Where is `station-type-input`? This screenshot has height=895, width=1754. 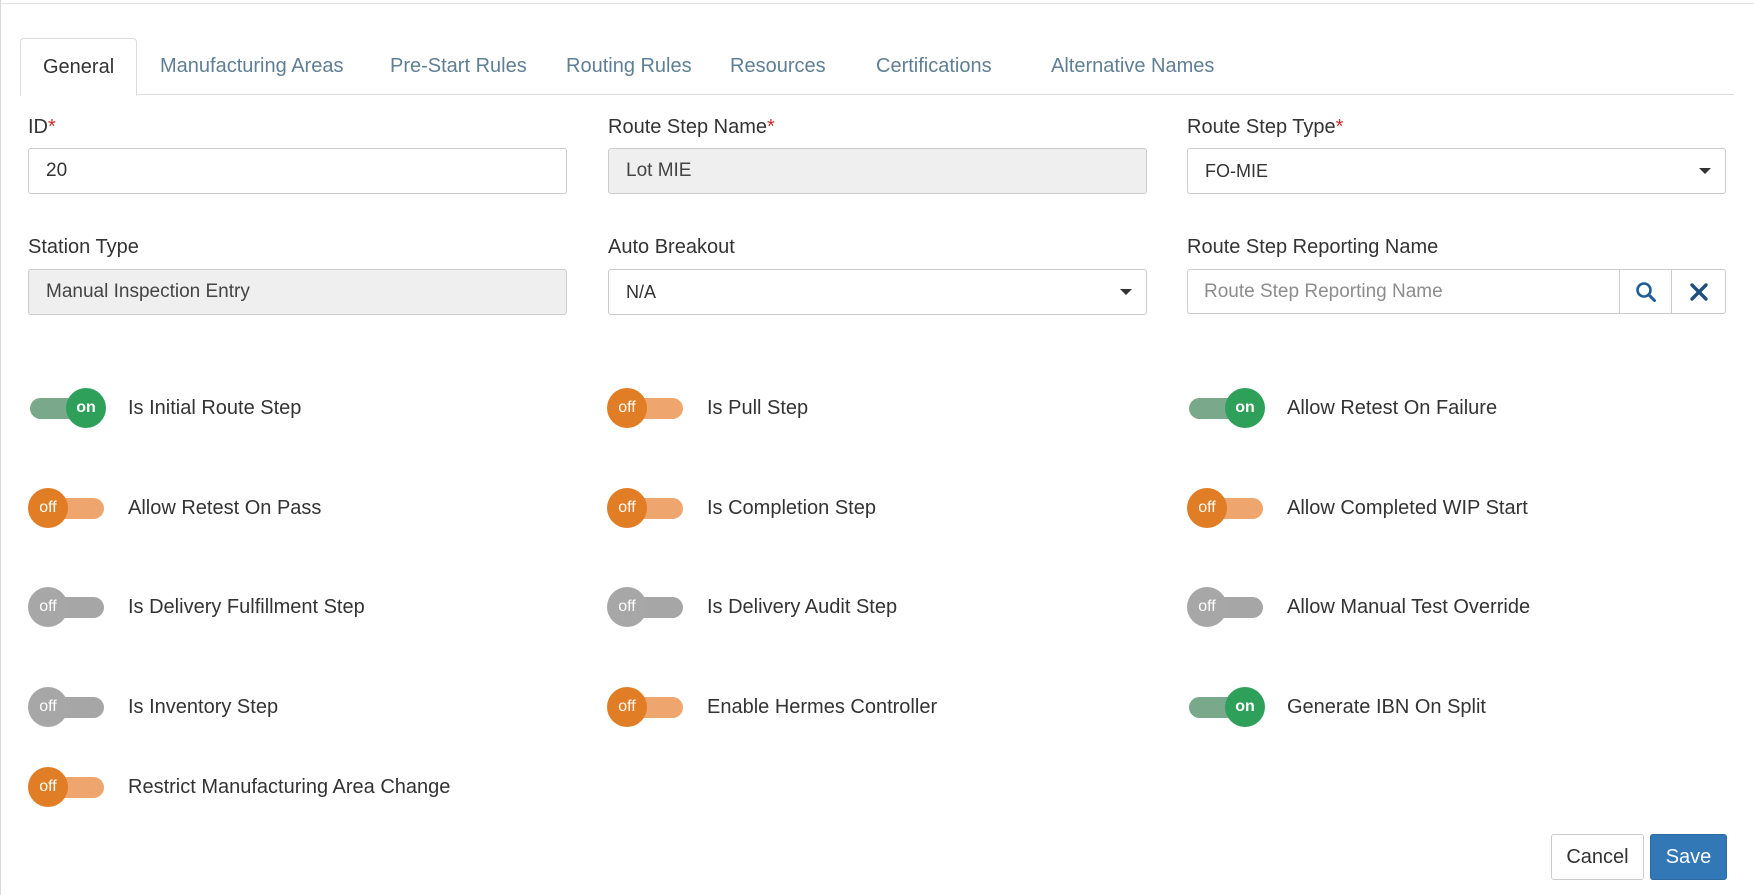
station-type-input is located at coordinates (297, 292).